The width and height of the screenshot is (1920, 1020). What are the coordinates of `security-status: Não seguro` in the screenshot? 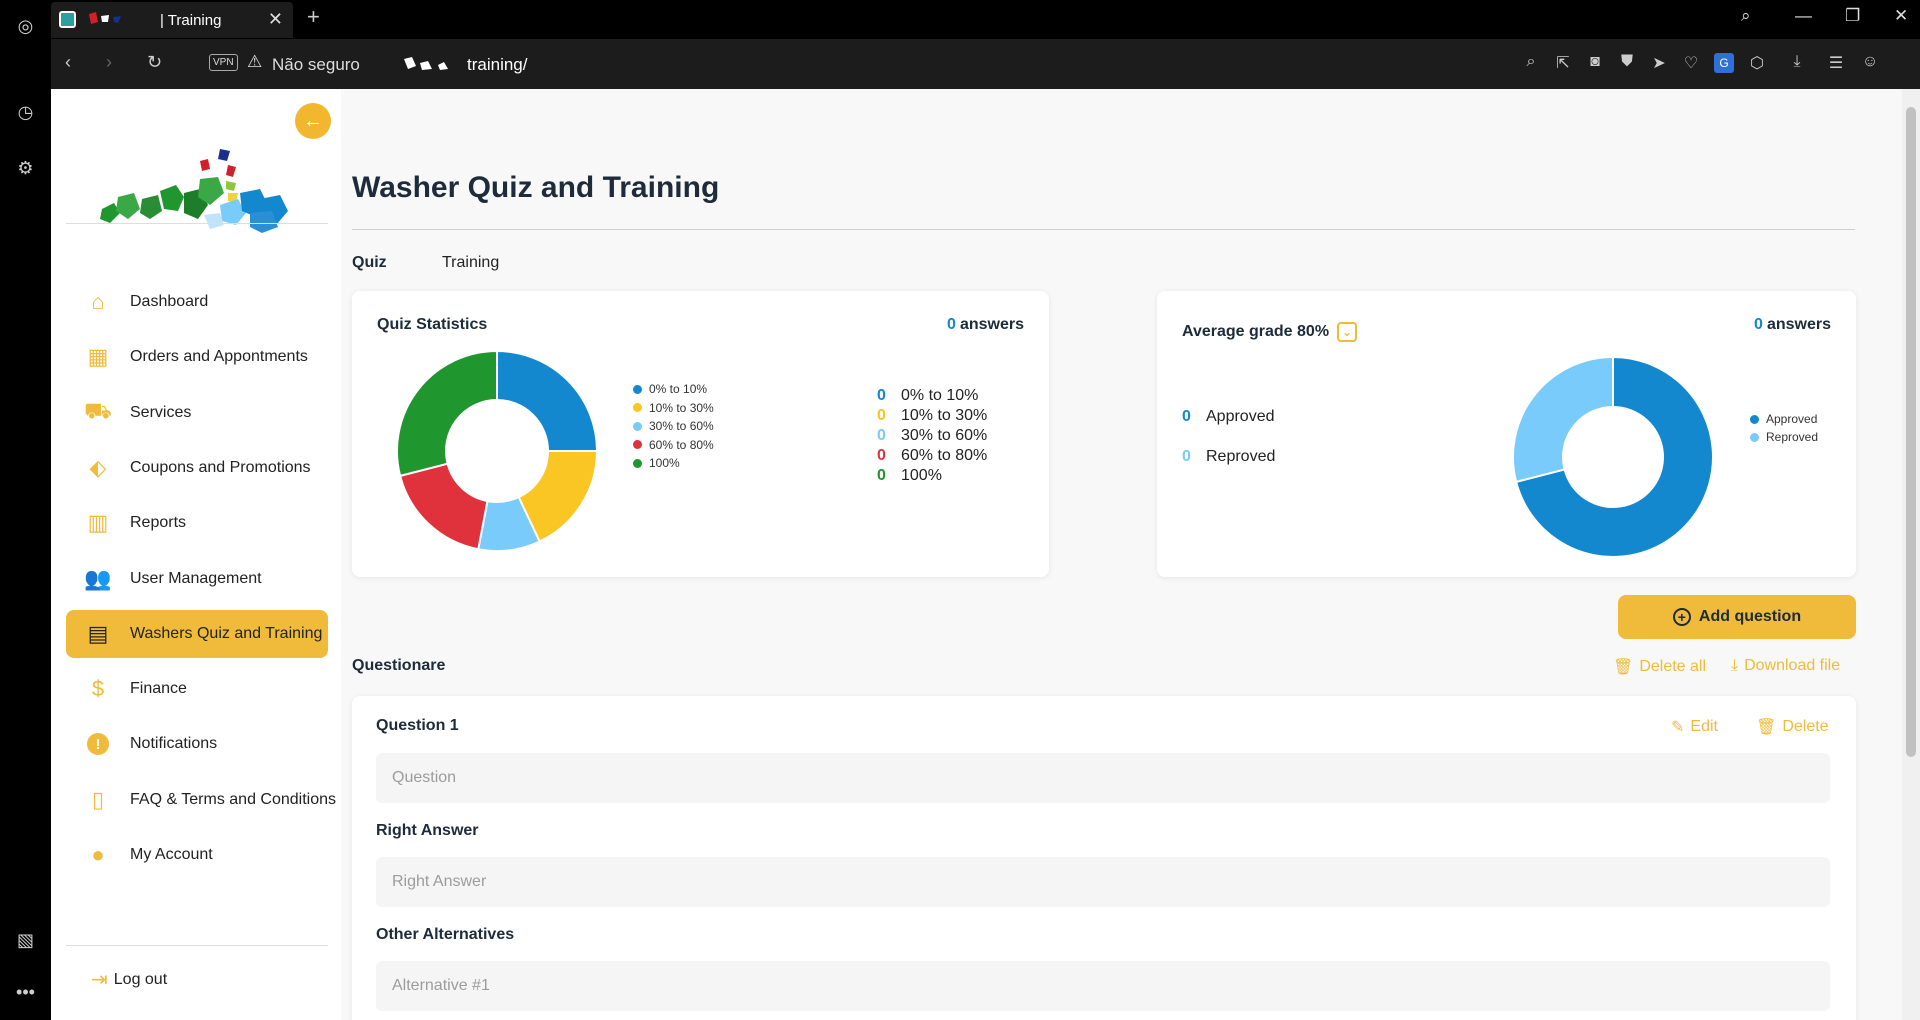 It's located at (316, 65).